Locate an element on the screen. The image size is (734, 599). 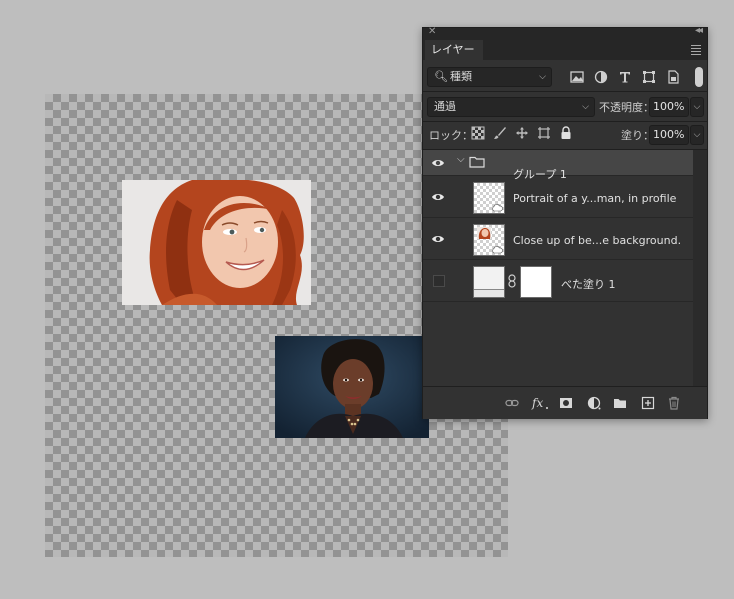
layer-row-group: ⌵ グループ 1 is located at coordinates (558, 165).